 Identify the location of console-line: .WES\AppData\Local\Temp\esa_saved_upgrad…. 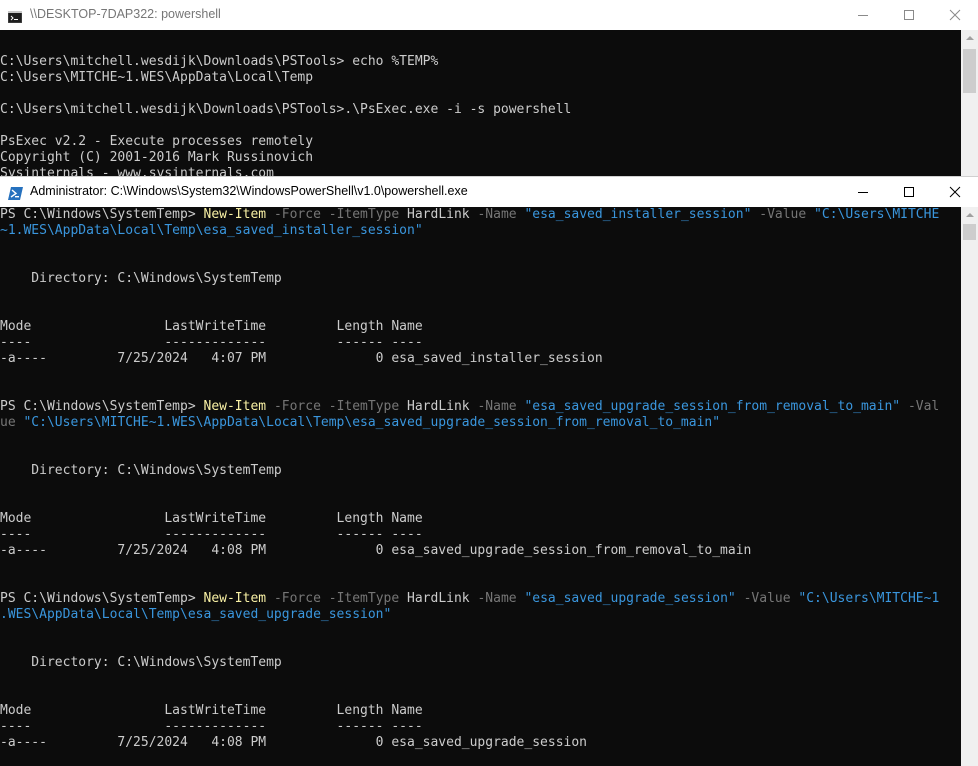
(480, 615).